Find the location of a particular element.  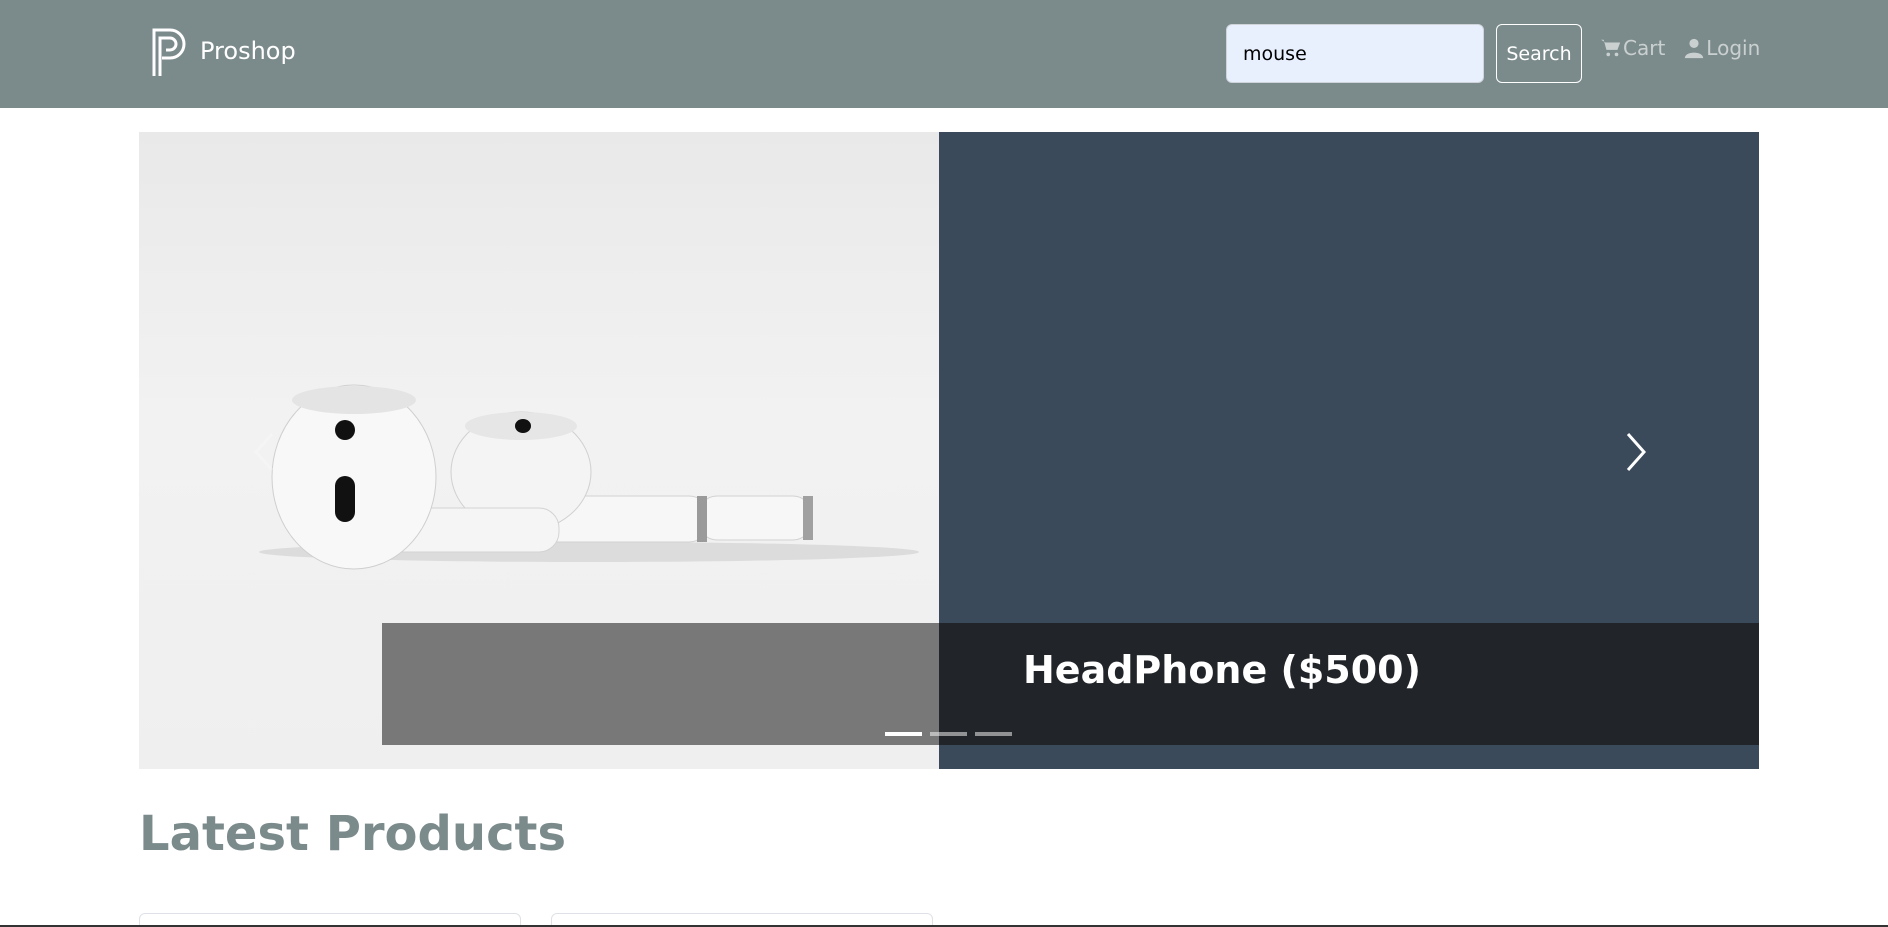

carousel-indicators is located at coordinates (952, 734).